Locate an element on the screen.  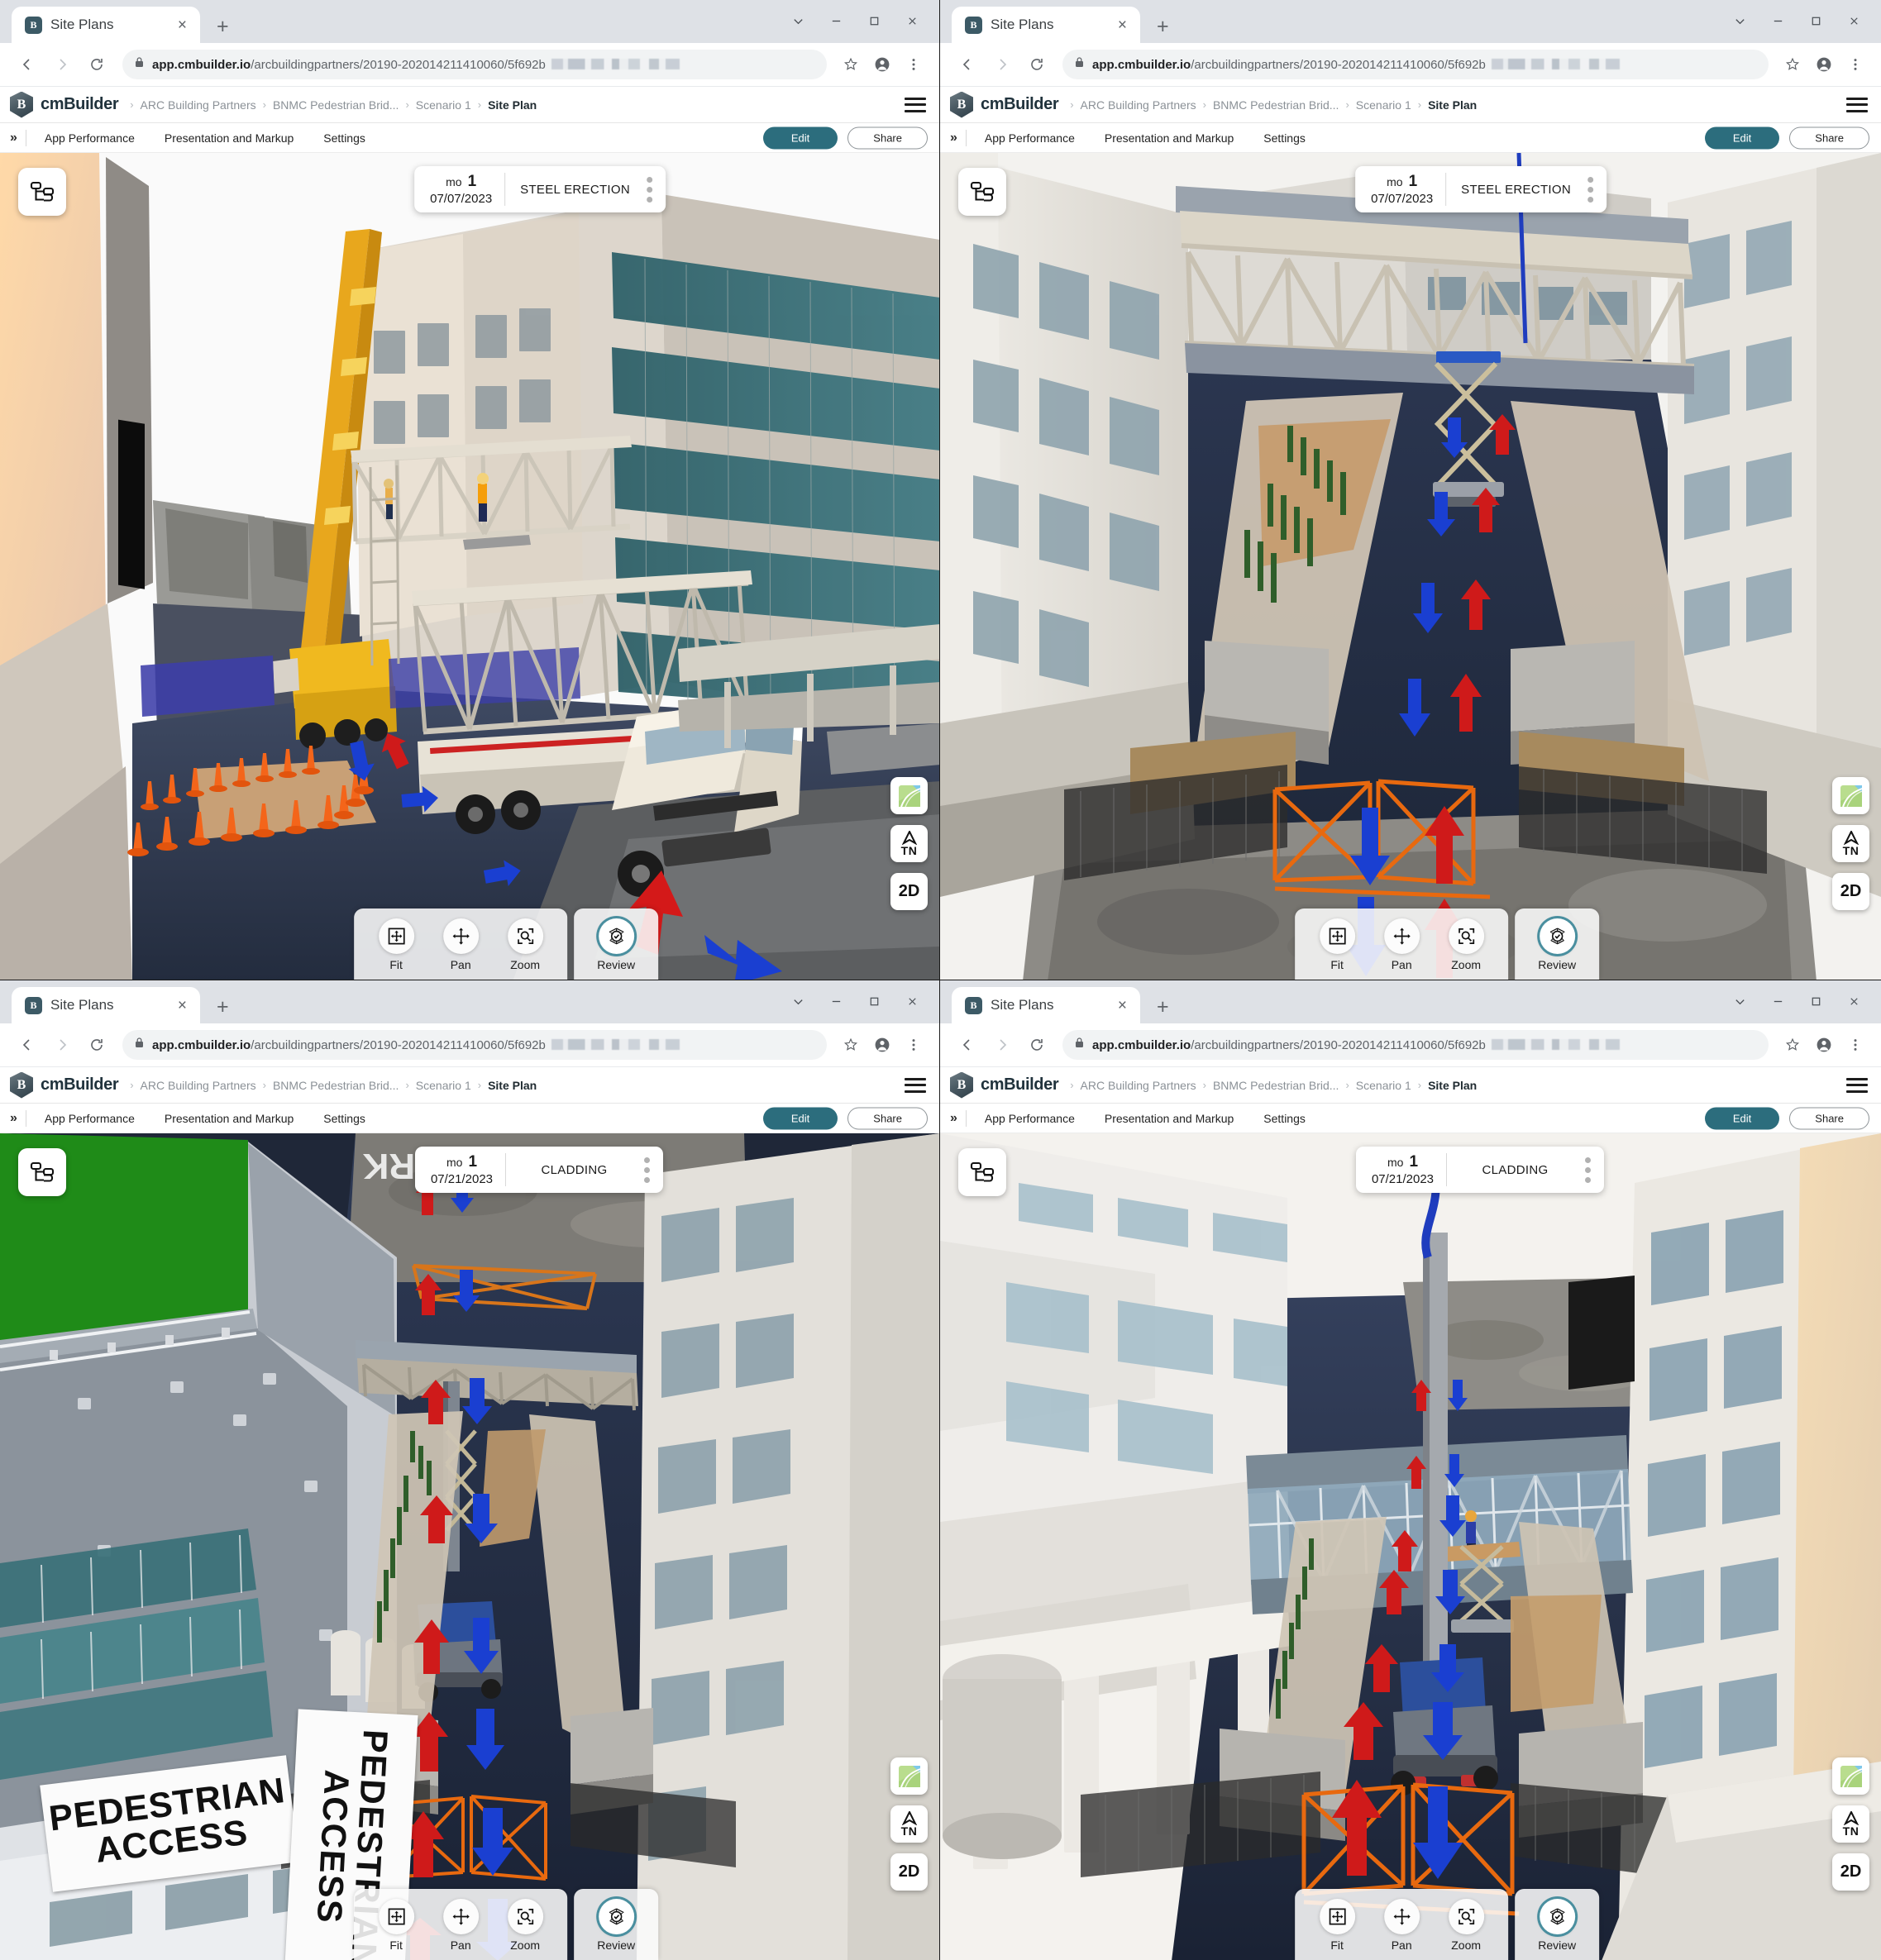
browser-tab: B Site Plans × is located at coordinates (106, 25).